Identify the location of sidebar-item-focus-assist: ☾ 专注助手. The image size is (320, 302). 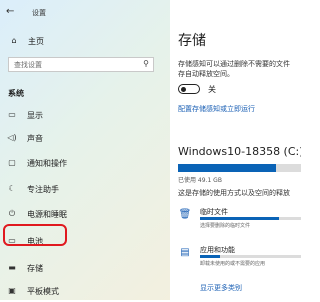
(85, 192).